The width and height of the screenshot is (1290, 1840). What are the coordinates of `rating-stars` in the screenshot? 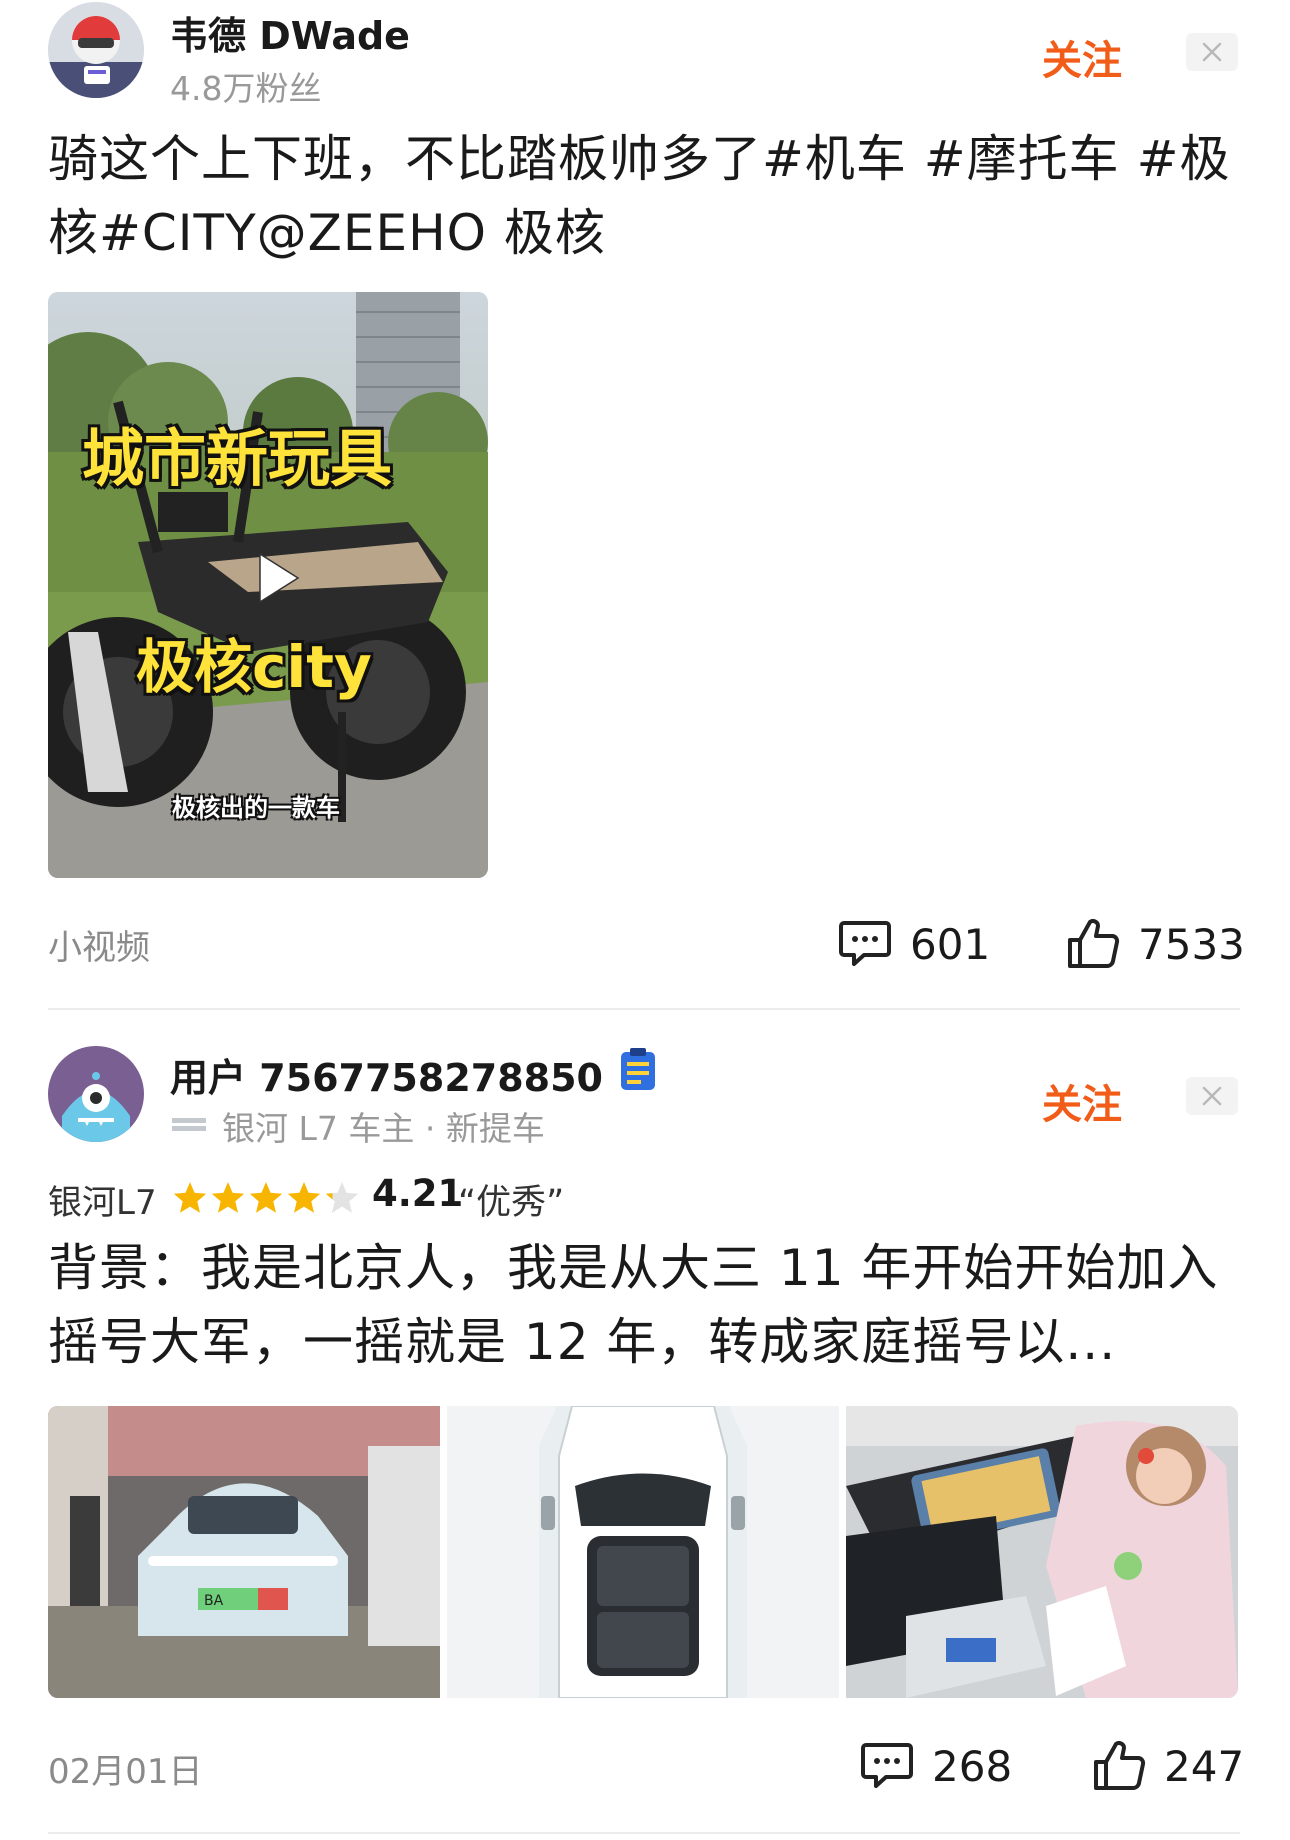 It's located at (267, 1198).